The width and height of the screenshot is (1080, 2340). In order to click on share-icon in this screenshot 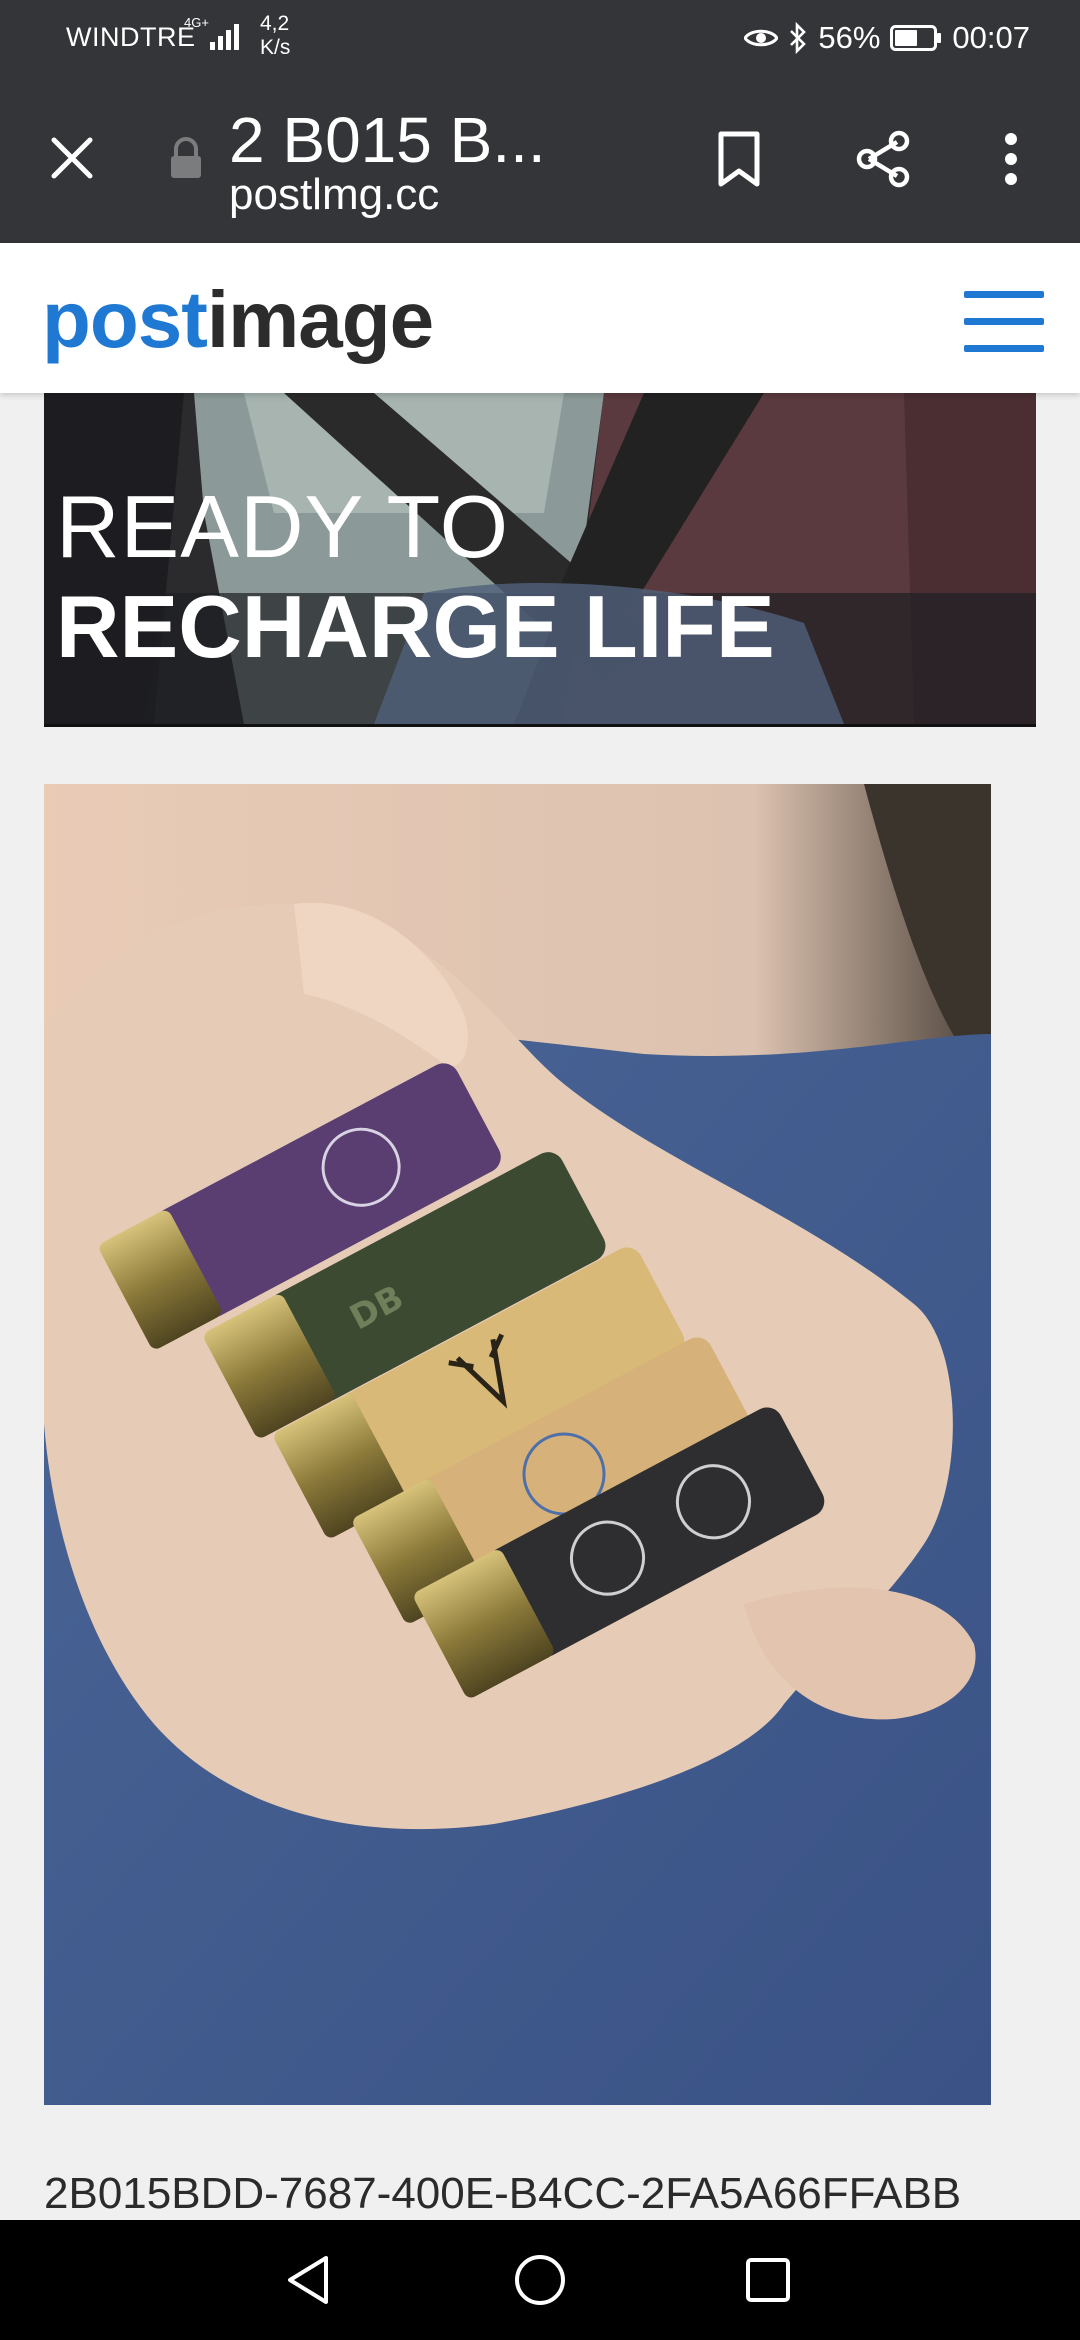, I will do `click(883, 159)`.